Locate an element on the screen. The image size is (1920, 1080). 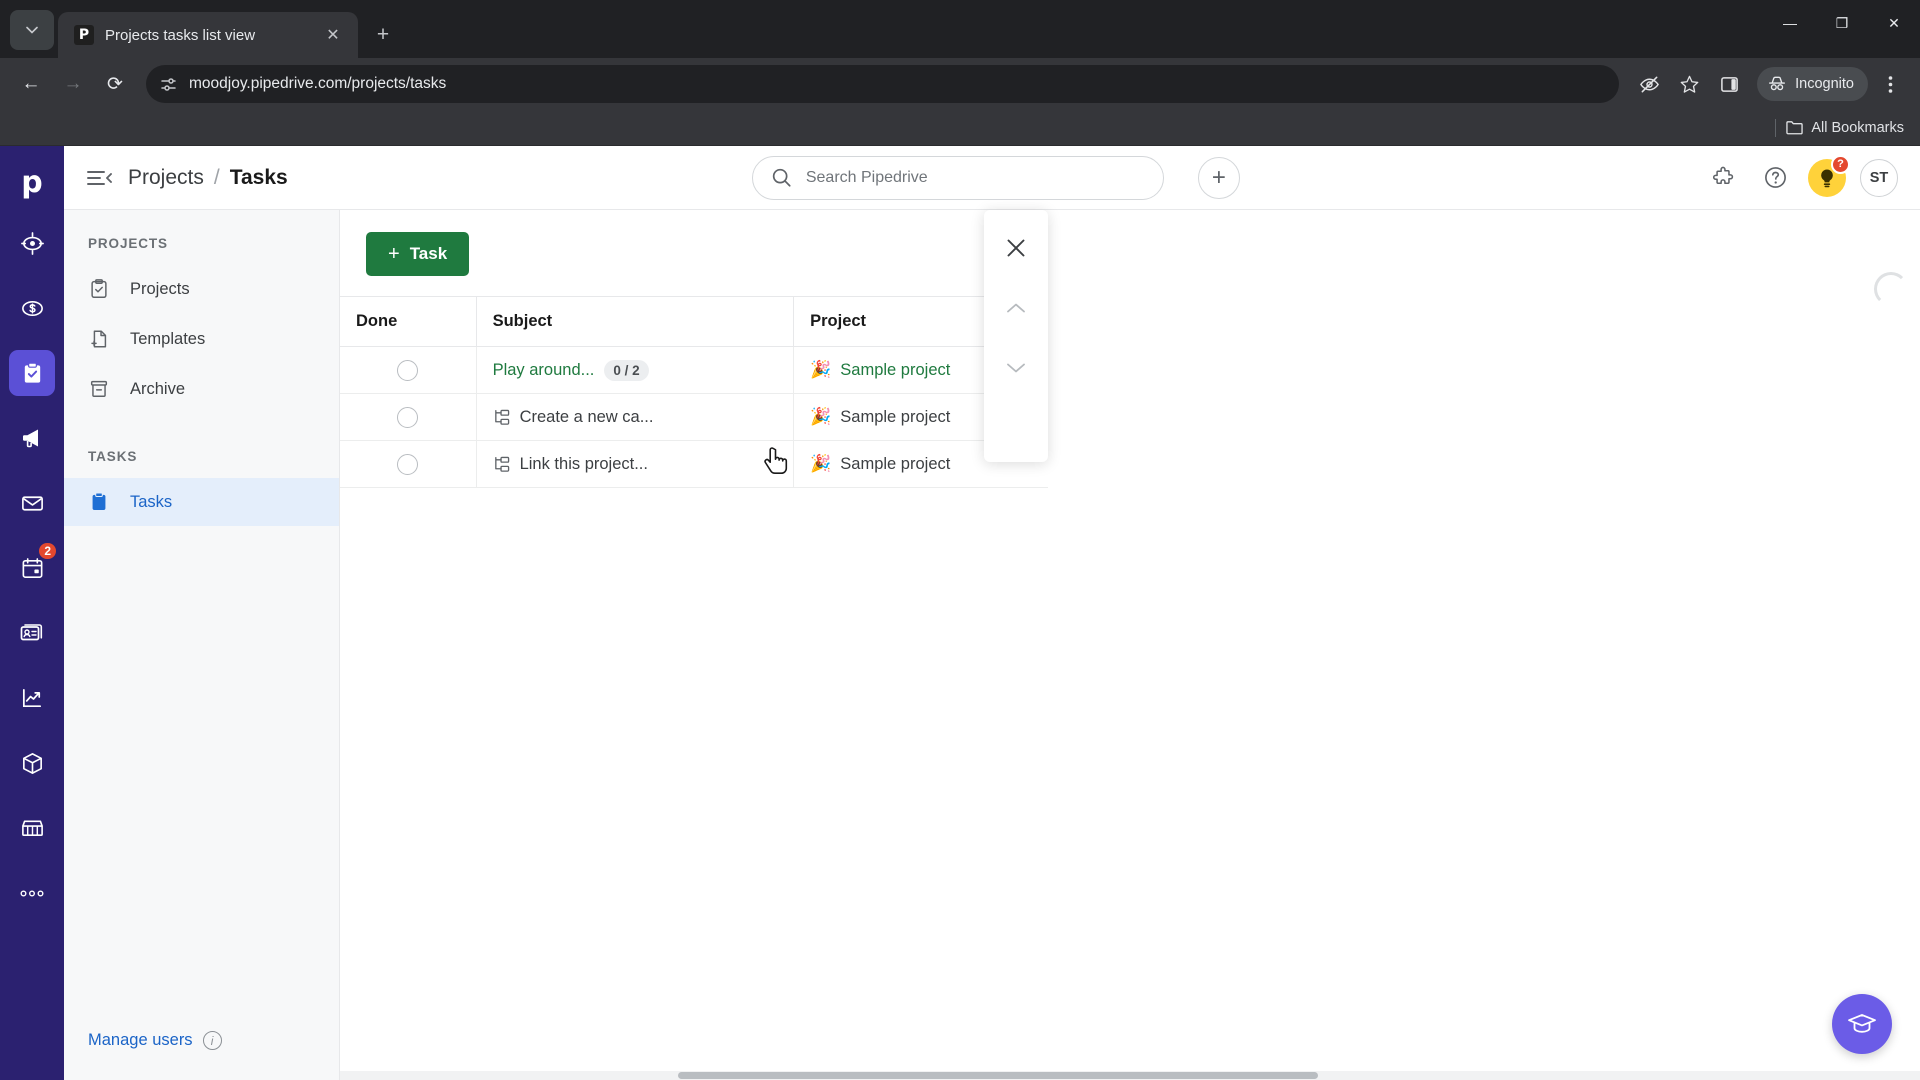
add-task-button: + Task is located at coordinates (418, 254).